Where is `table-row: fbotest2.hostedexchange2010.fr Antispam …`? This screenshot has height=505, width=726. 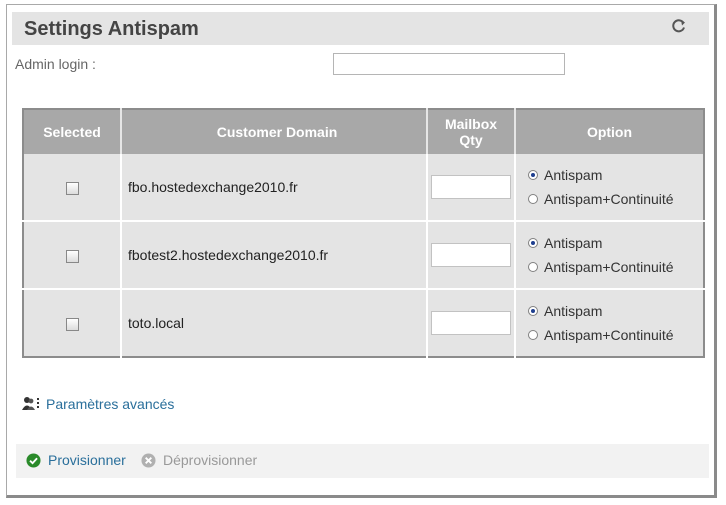 table-row: fbotest2.hostedexchange2010.fr Antispam … is located at coordinates (363, 255).